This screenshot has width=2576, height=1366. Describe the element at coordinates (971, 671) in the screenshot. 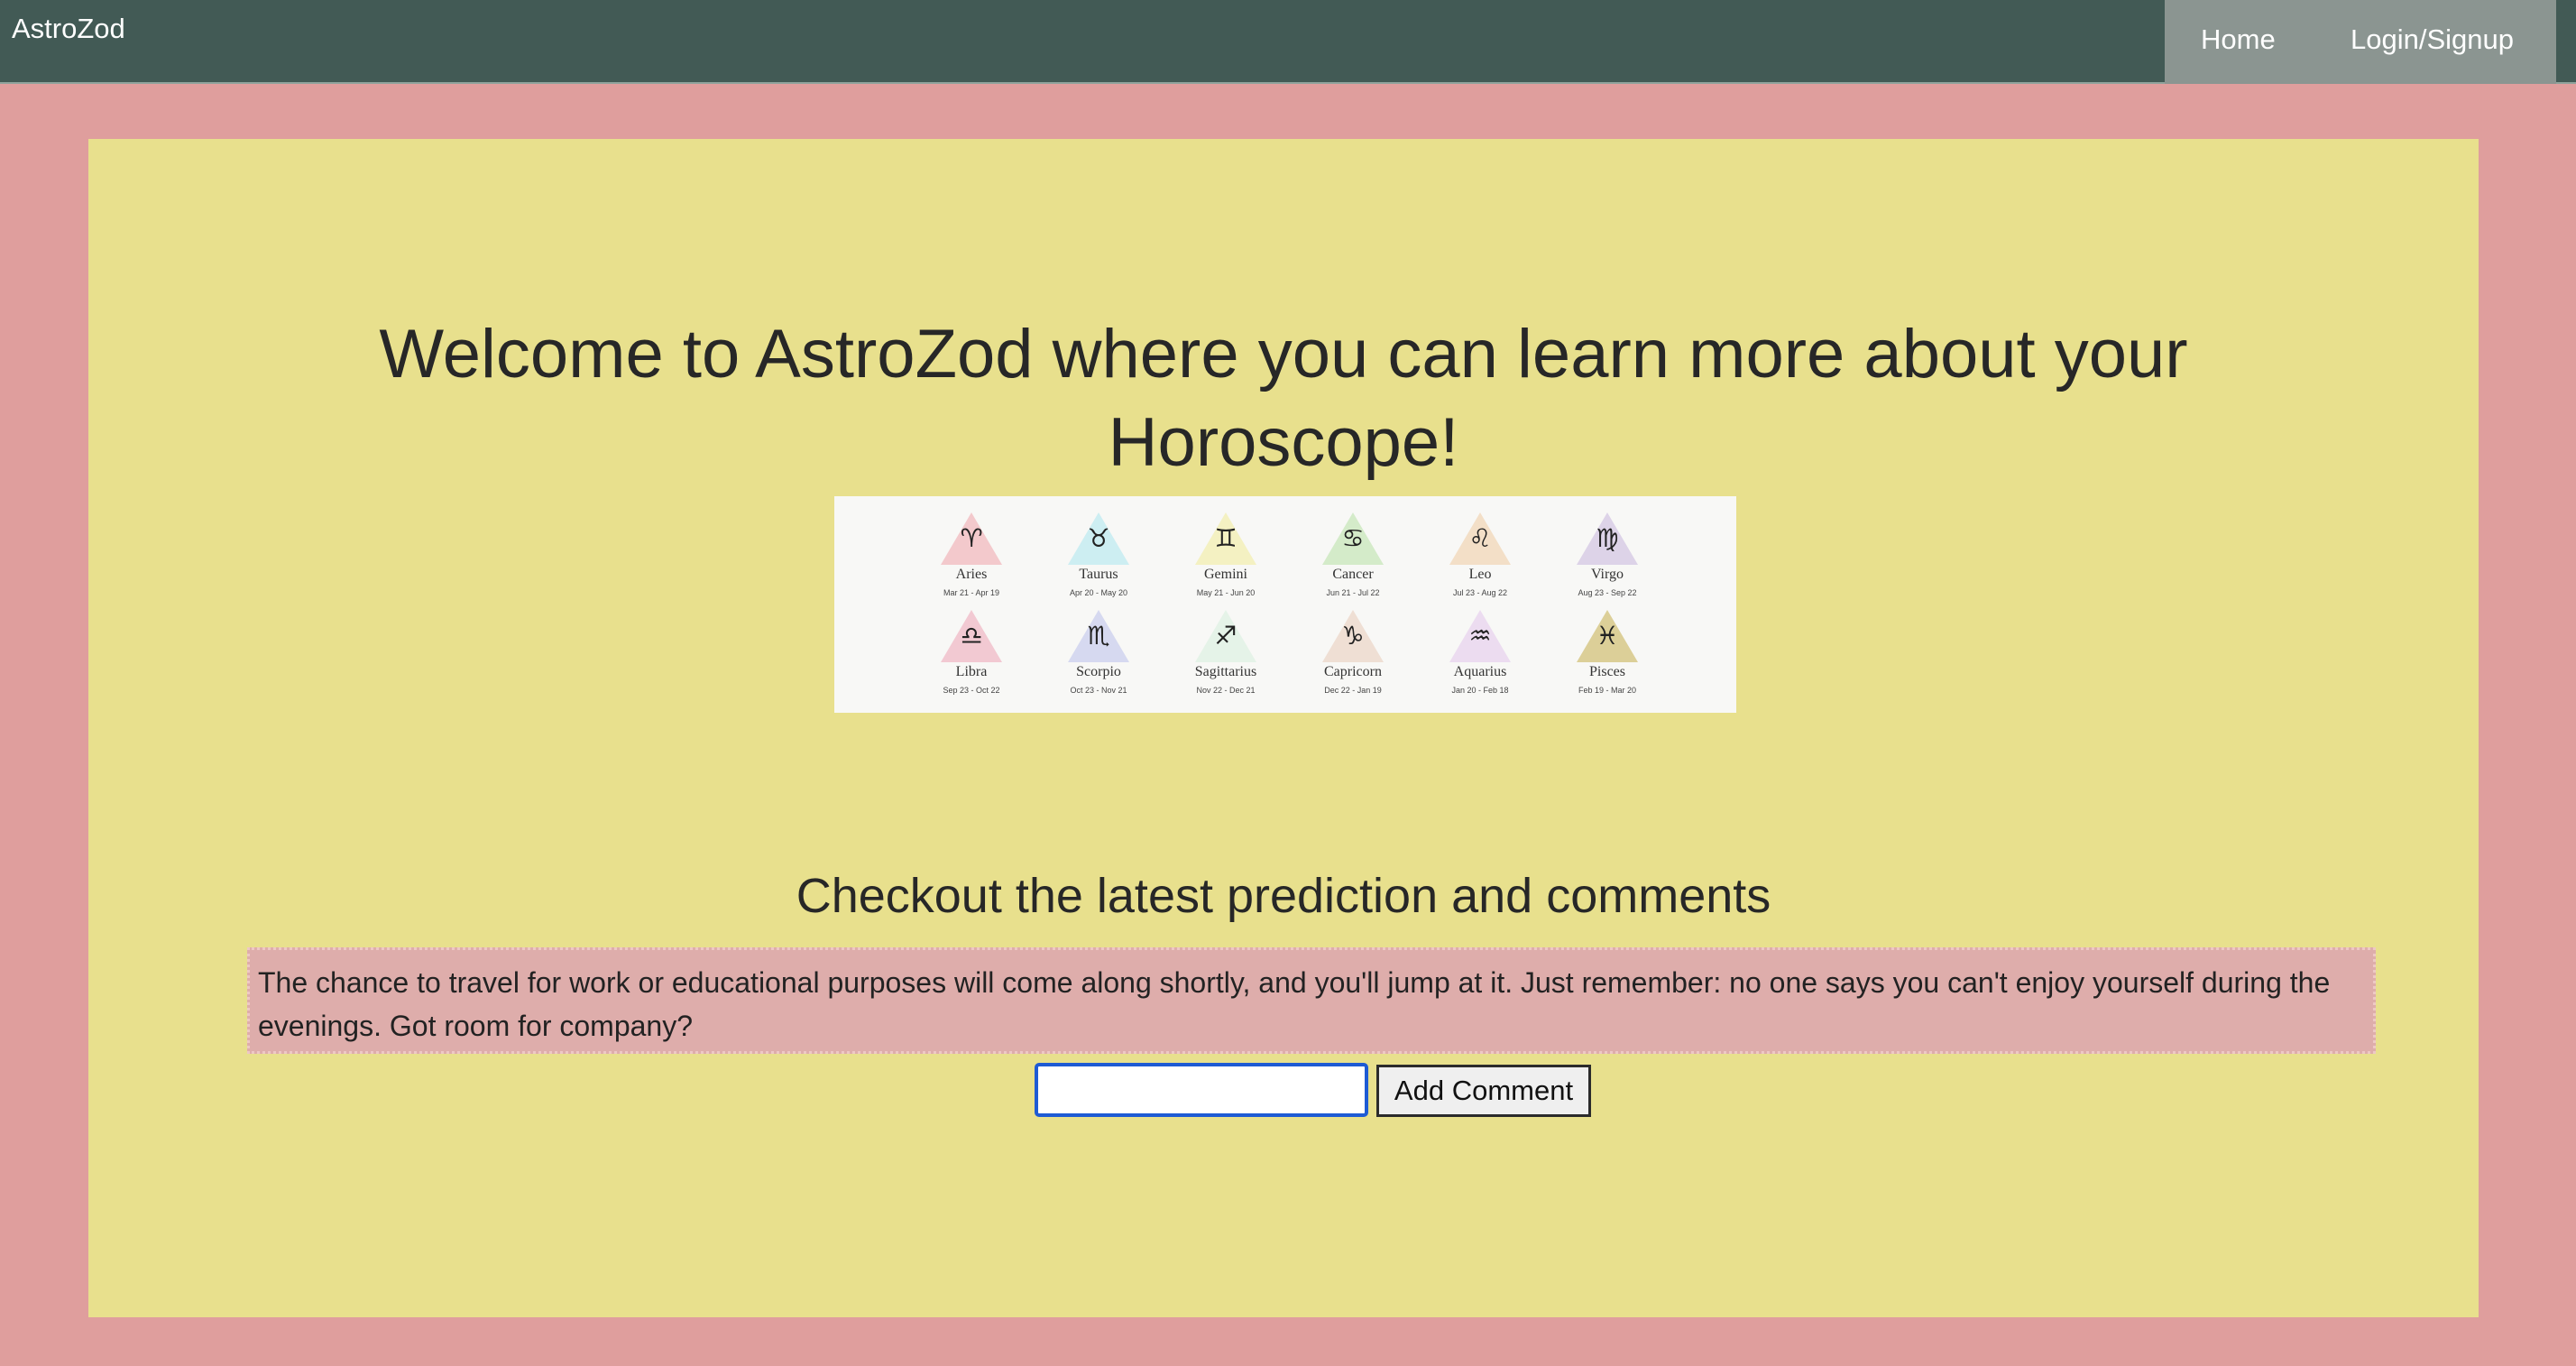

I see `zodiac-sign-name: Libra` at that location.